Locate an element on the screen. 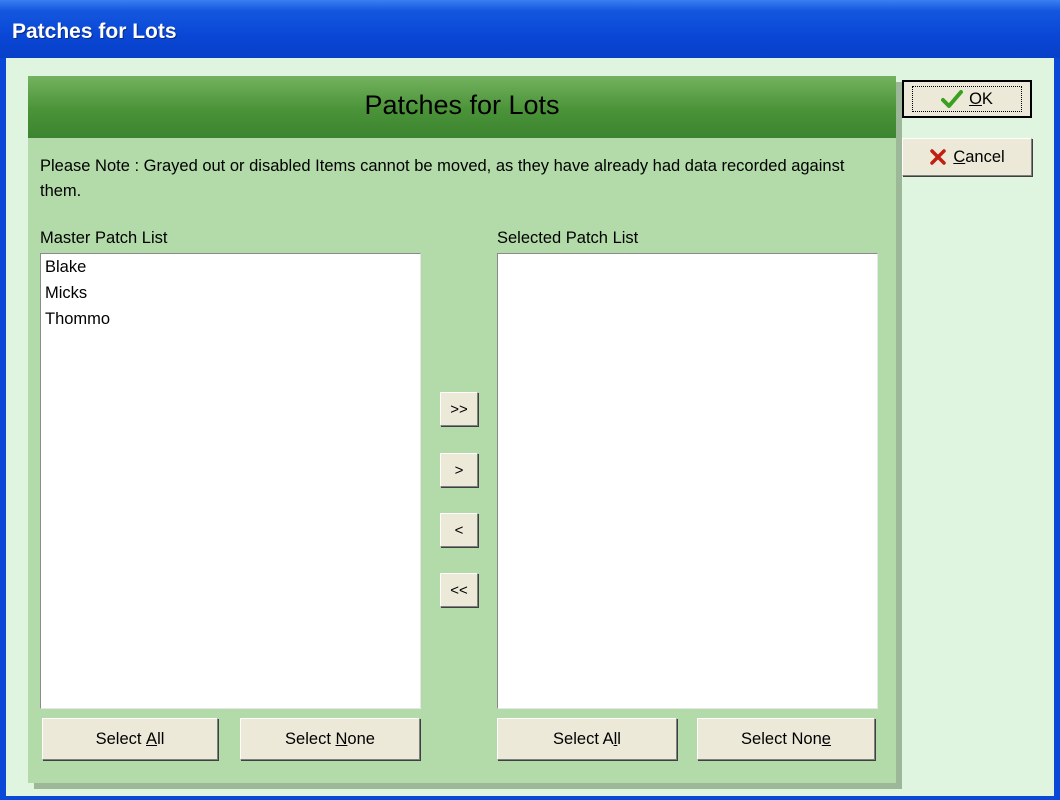 The image size is (1060, 800). remove-all-button: << is located at coordinates (459, 590).